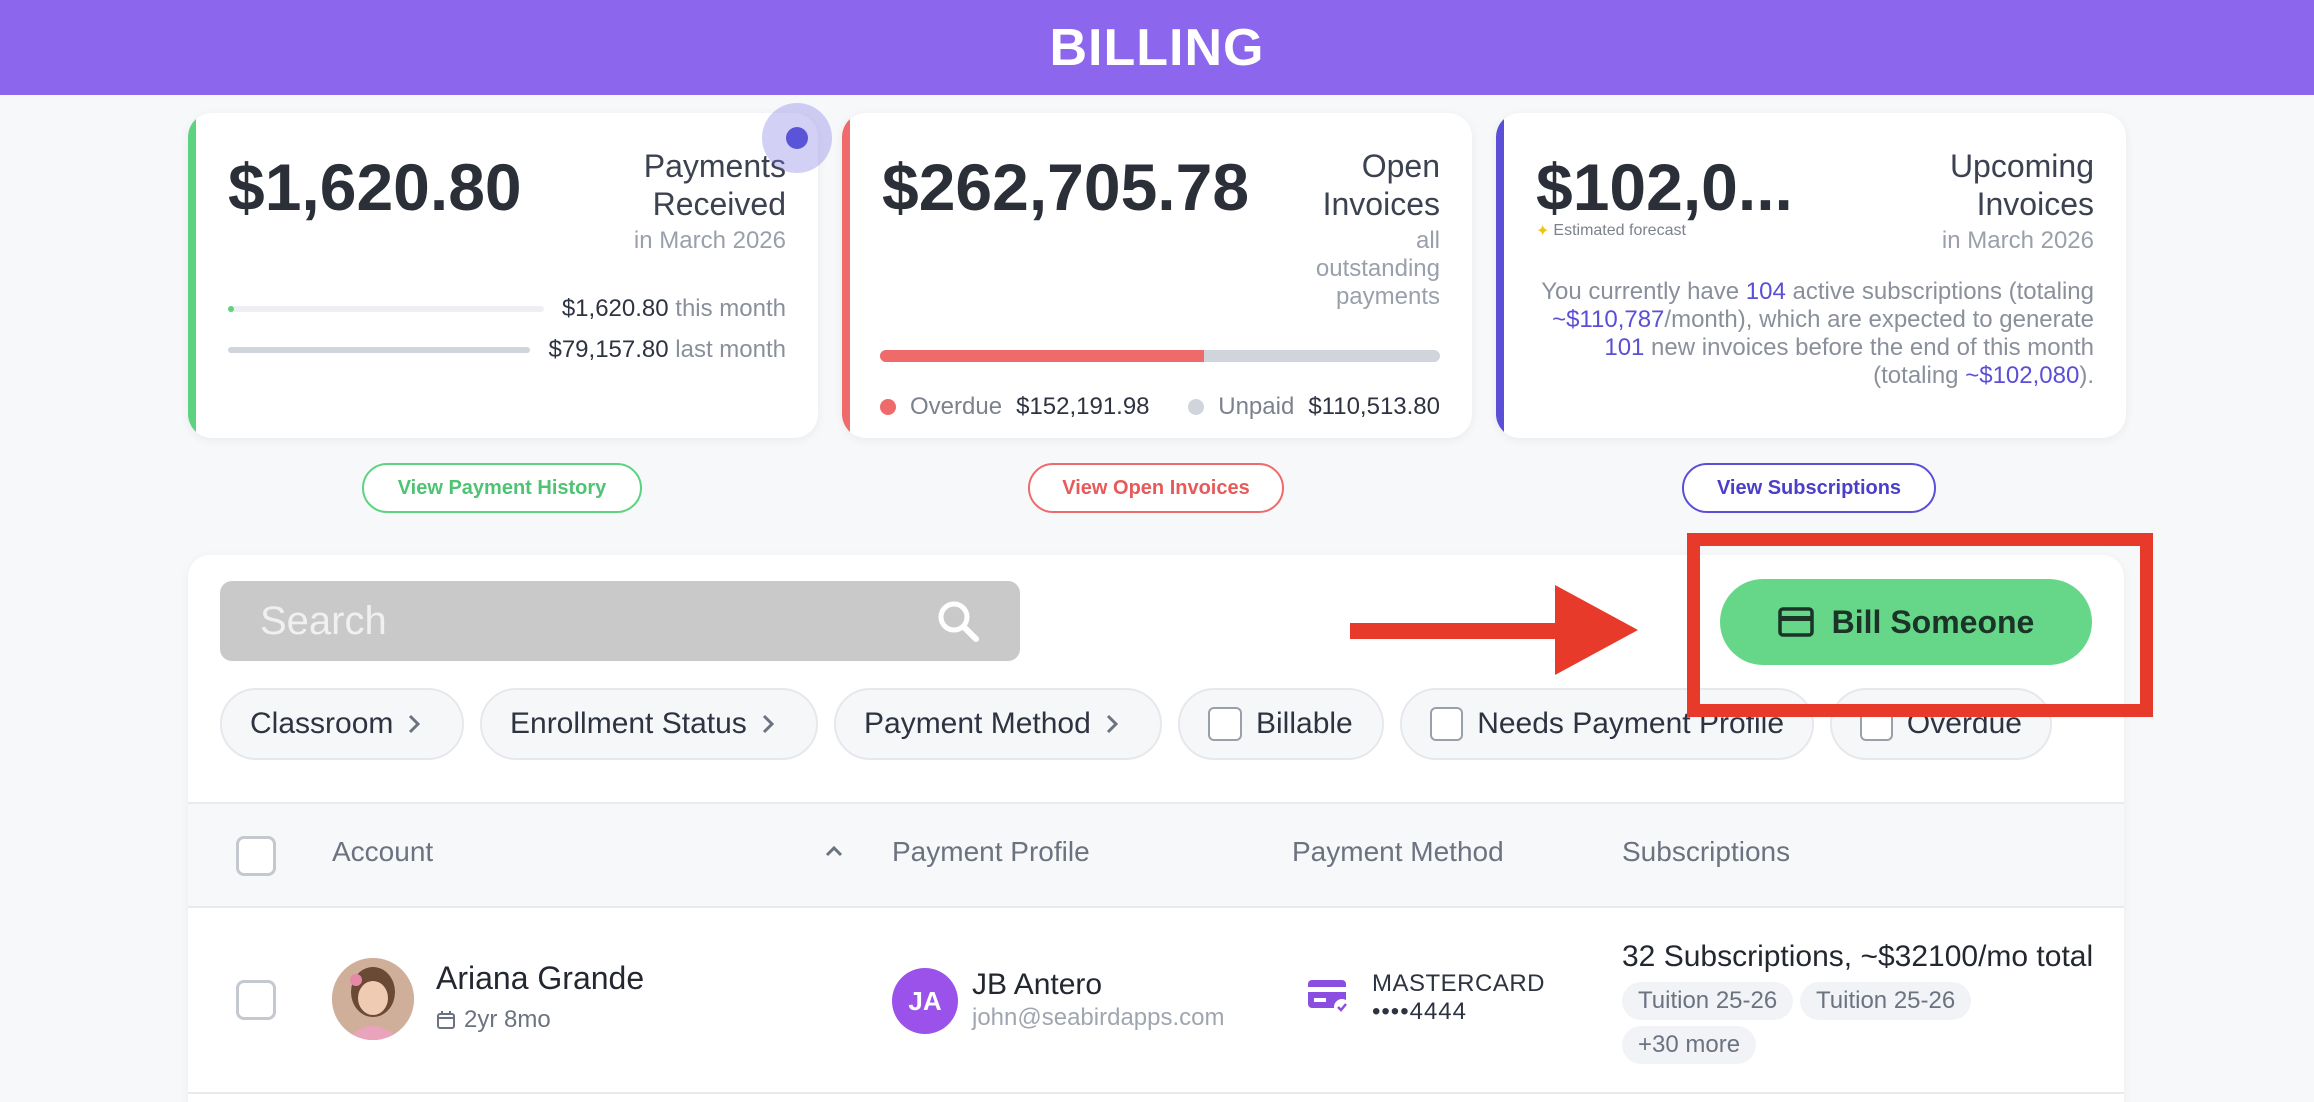 The height and width of the screenshot is (1102, 2314). Describe the element at coordinates (991, 852) in the screenshot. I see `column-payment-profile: Payment Profile` at that location.